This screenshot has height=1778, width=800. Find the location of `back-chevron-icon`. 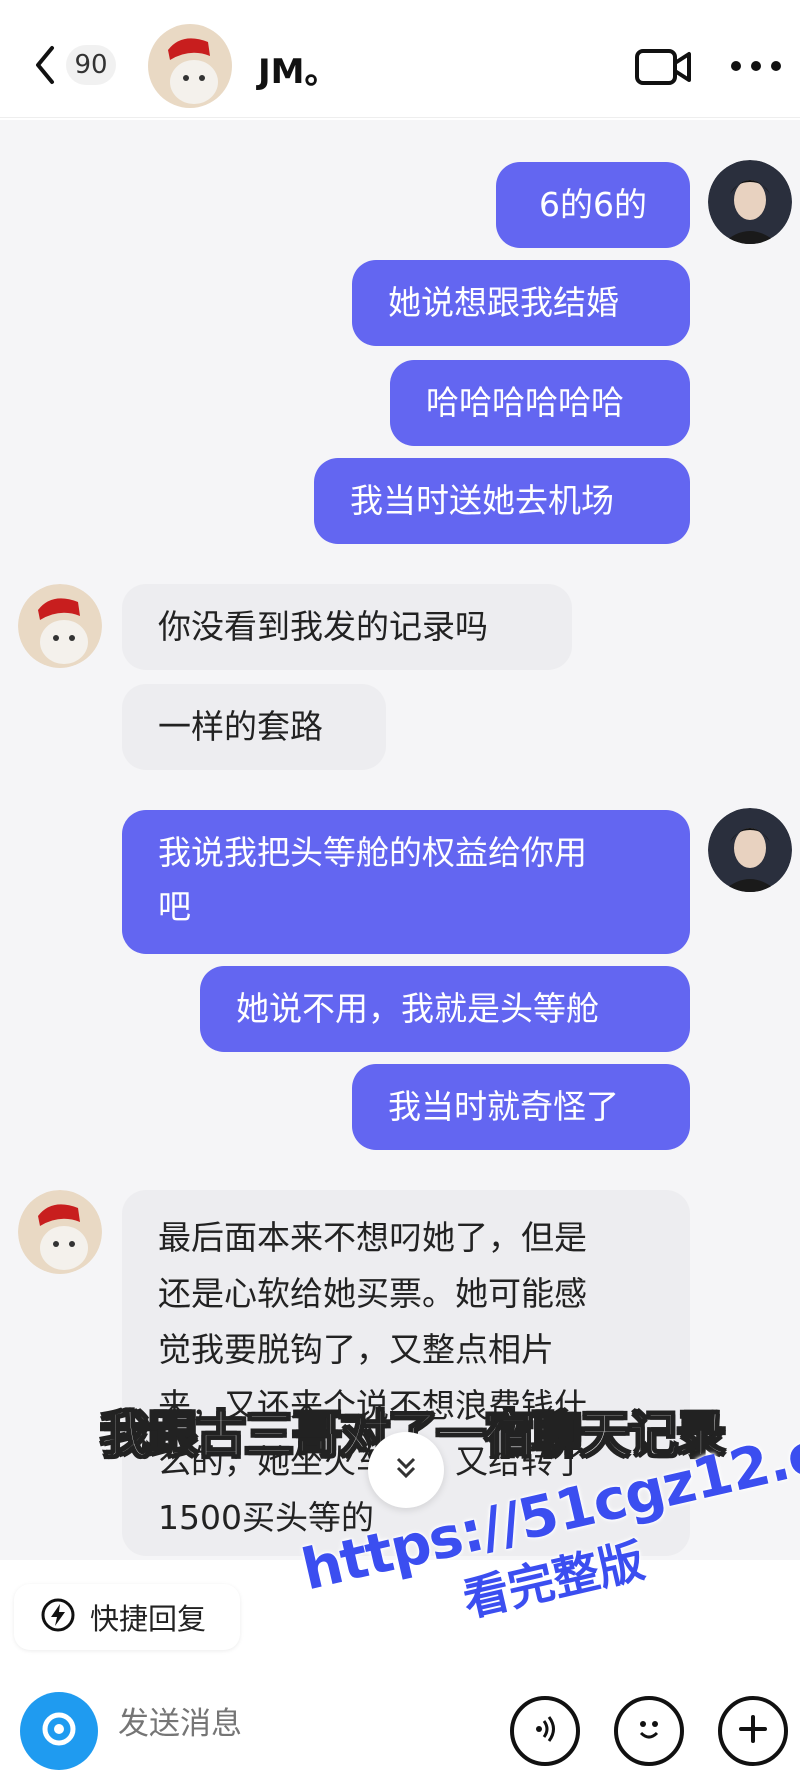

back-chevron-icon is located at coordinates (45, 65).